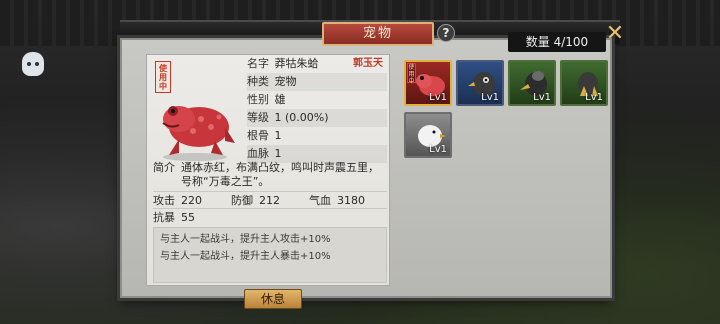 The image size is (720, 324). Describe the element at coordinates (557, 42) in the screenshot. I see `pet-count: 数量 4/100` at that location.